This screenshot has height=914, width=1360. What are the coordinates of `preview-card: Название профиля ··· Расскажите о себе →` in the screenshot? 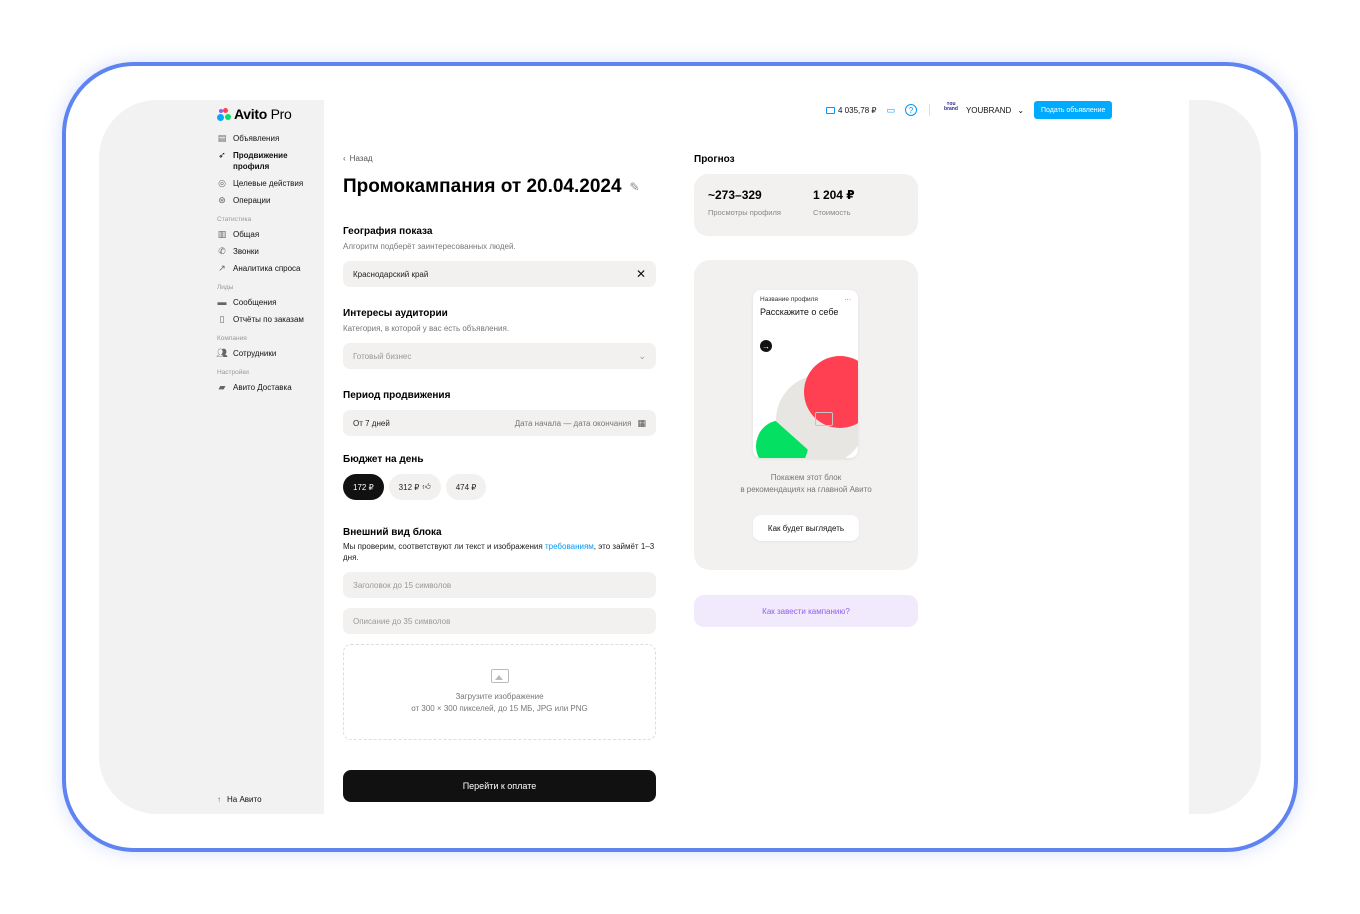 It's located at (805, 374).